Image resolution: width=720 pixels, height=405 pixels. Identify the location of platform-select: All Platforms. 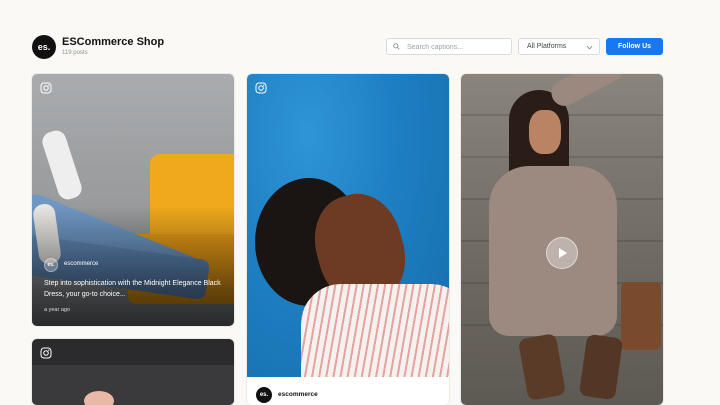
(559, 46).